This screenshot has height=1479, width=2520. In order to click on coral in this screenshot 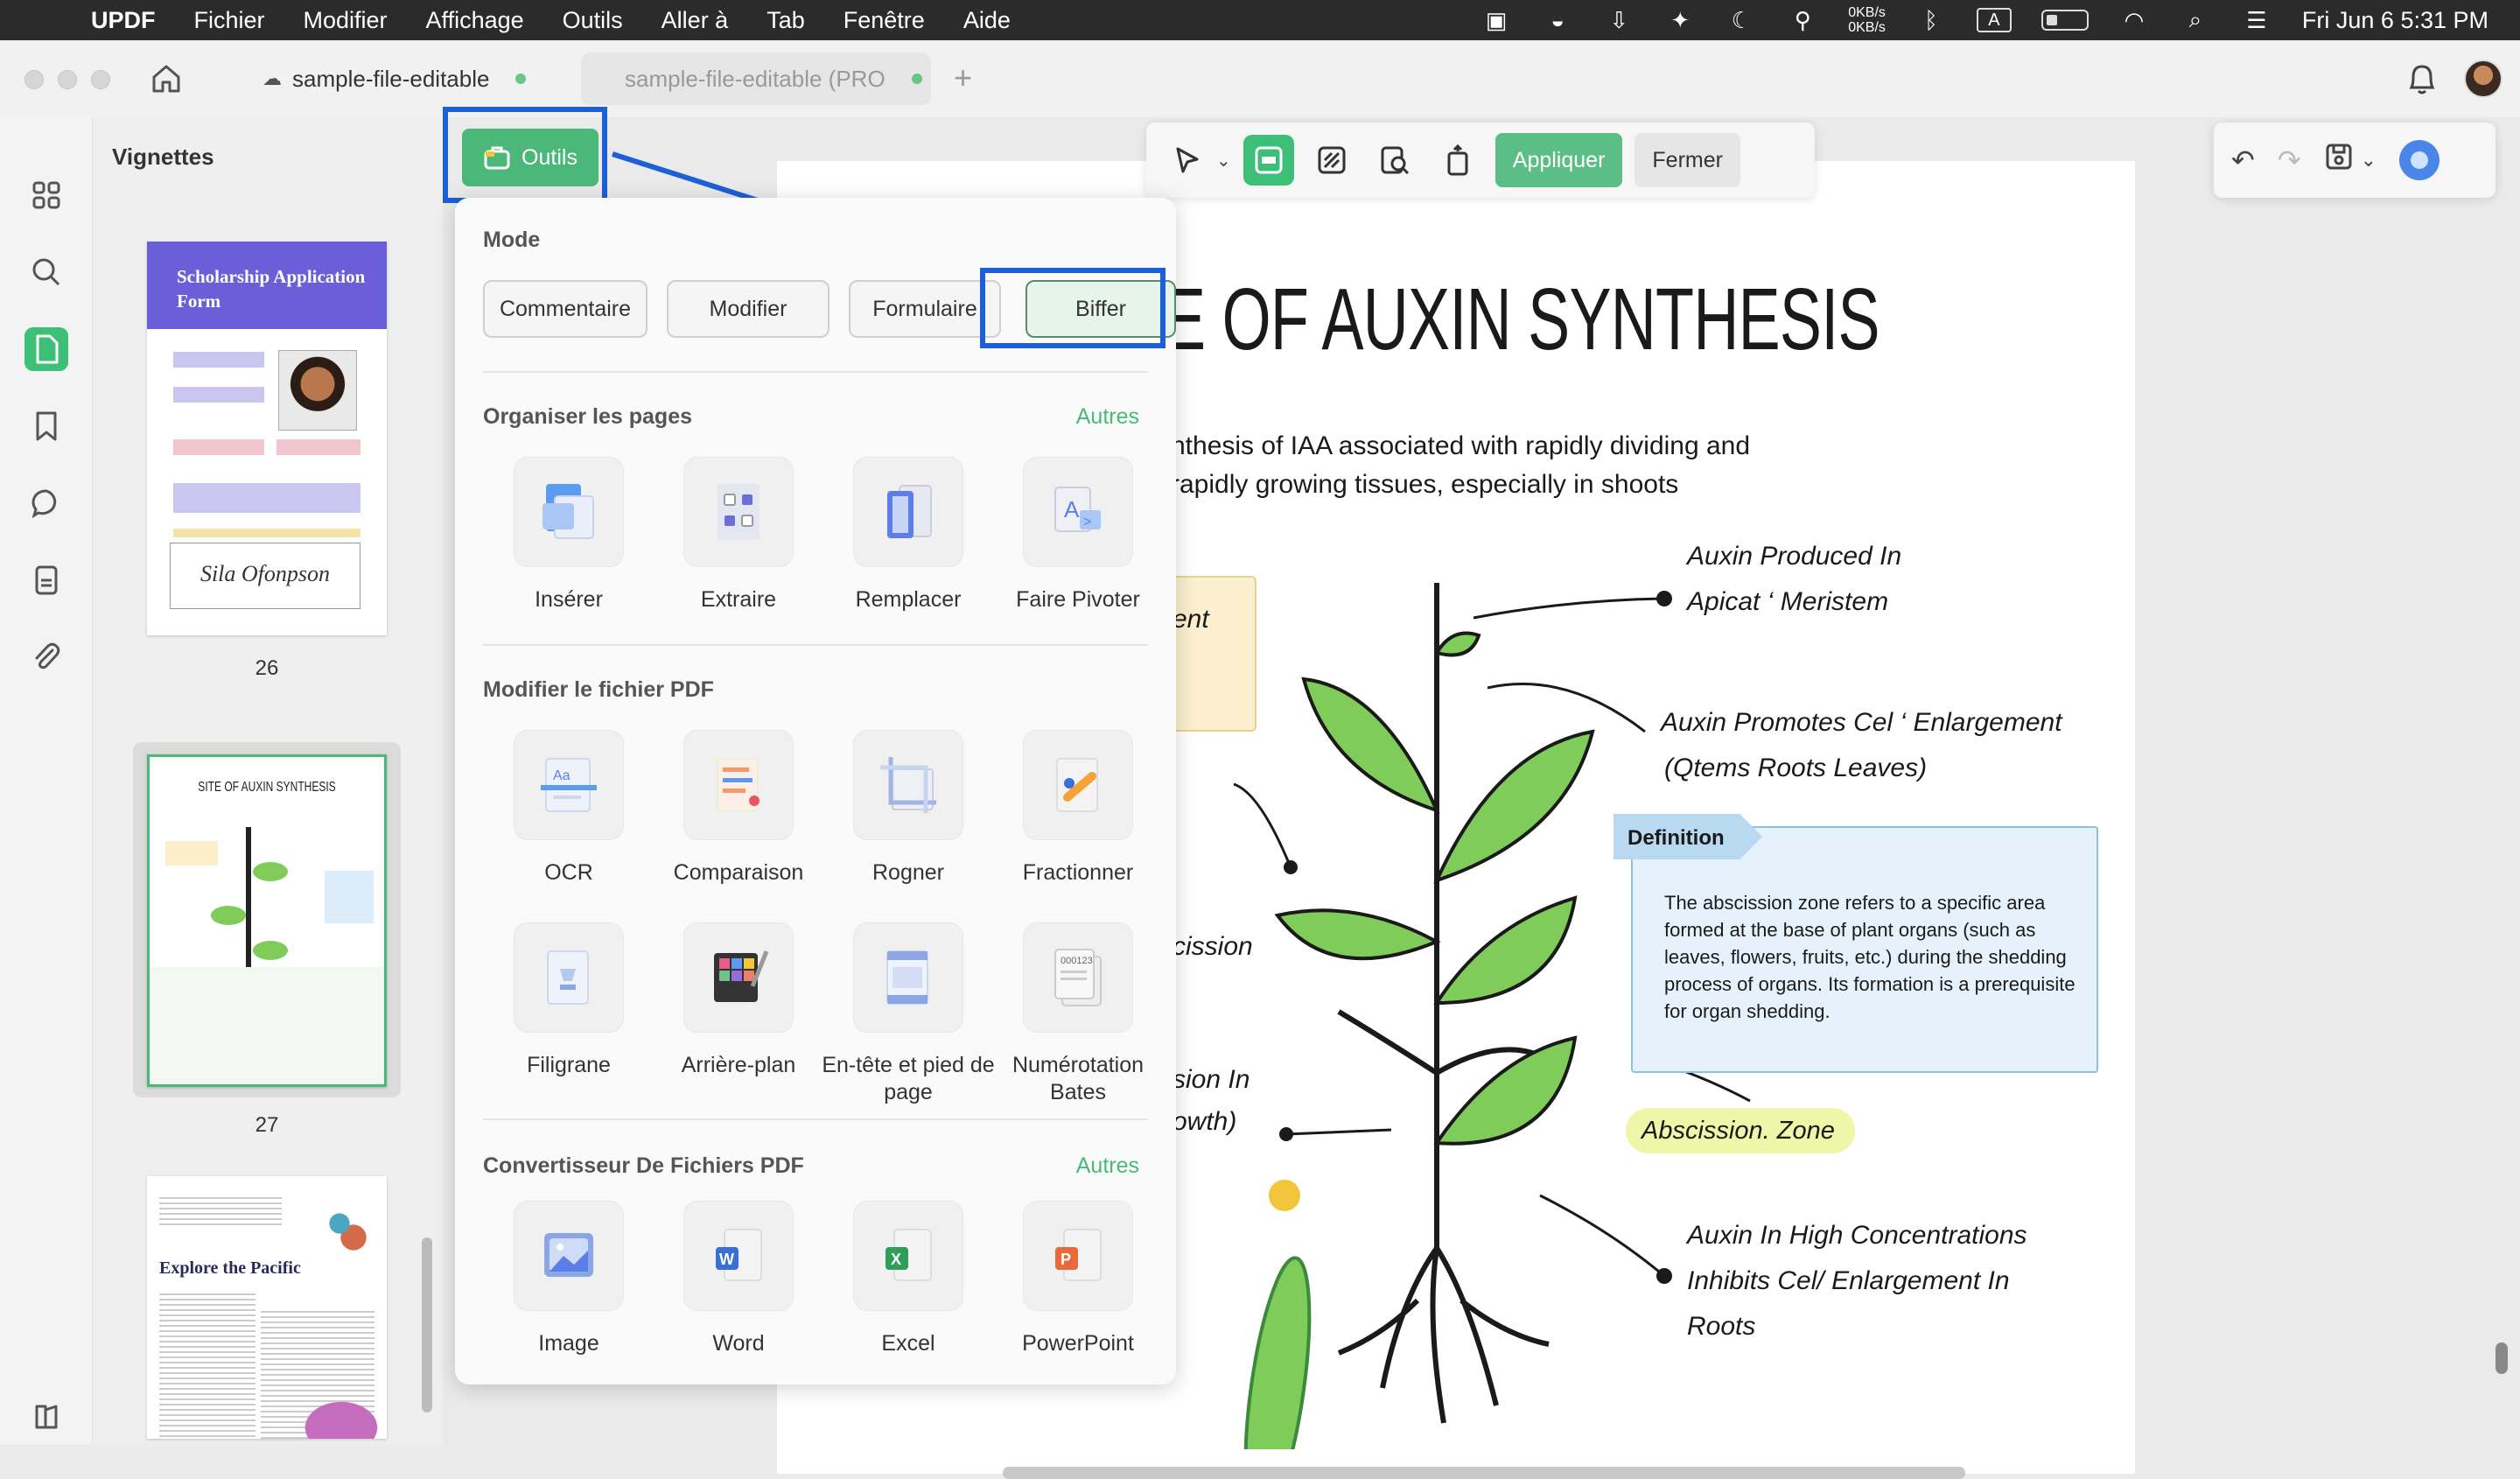, I will do `click(330, 1411)`.